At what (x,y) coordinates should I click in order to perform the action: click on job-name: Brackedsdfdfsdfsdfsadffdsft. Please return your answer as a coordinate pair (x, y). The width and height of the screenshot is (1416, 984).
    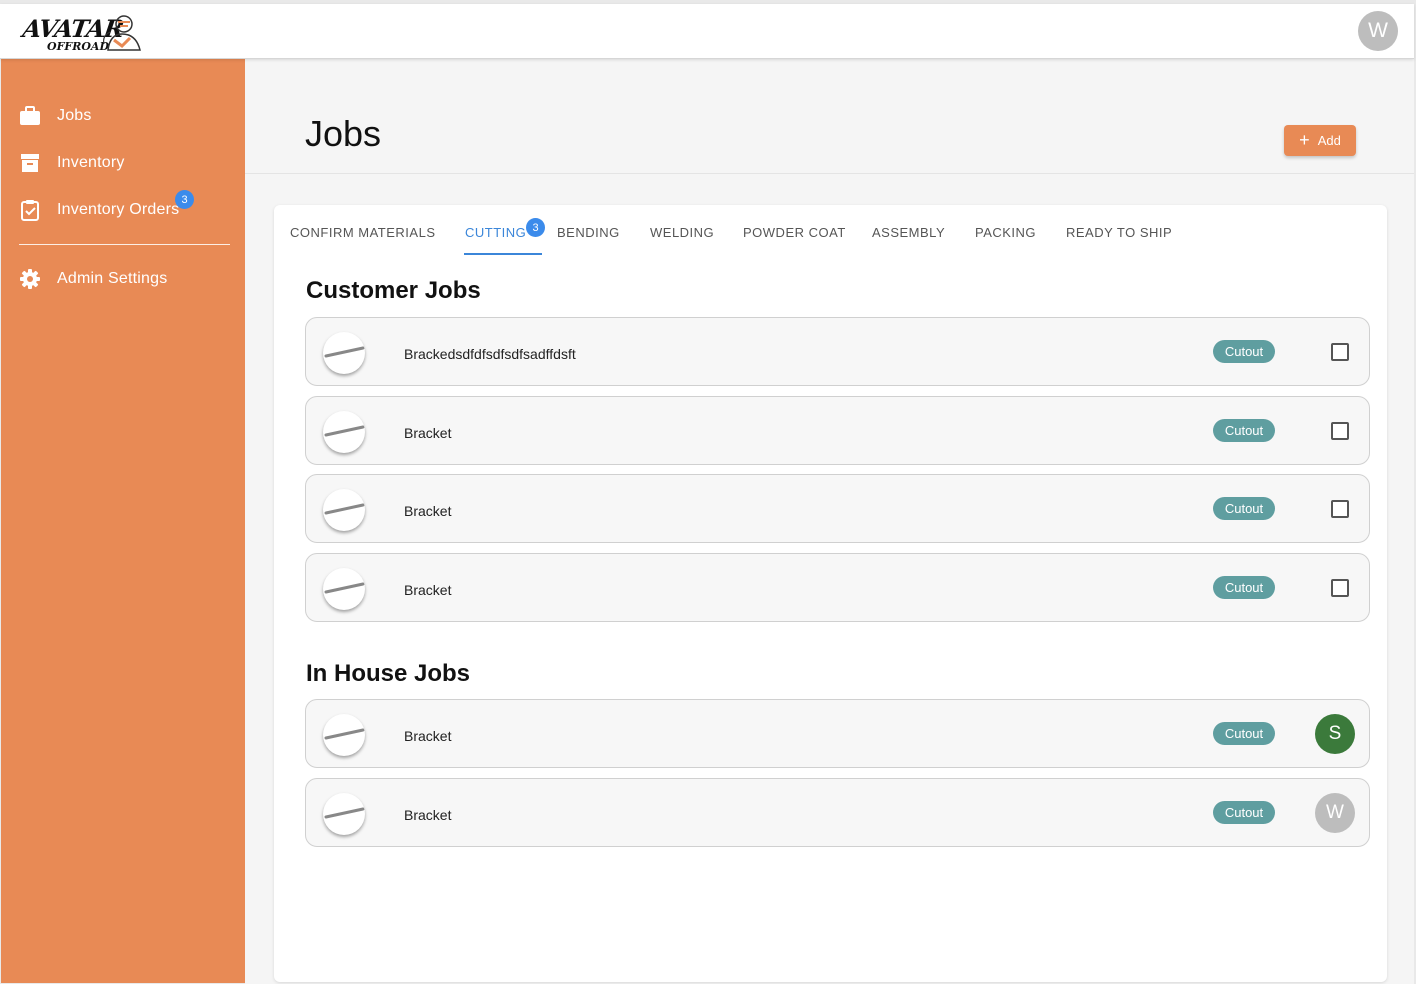
    Looking at the image, I should click on (490, 354).